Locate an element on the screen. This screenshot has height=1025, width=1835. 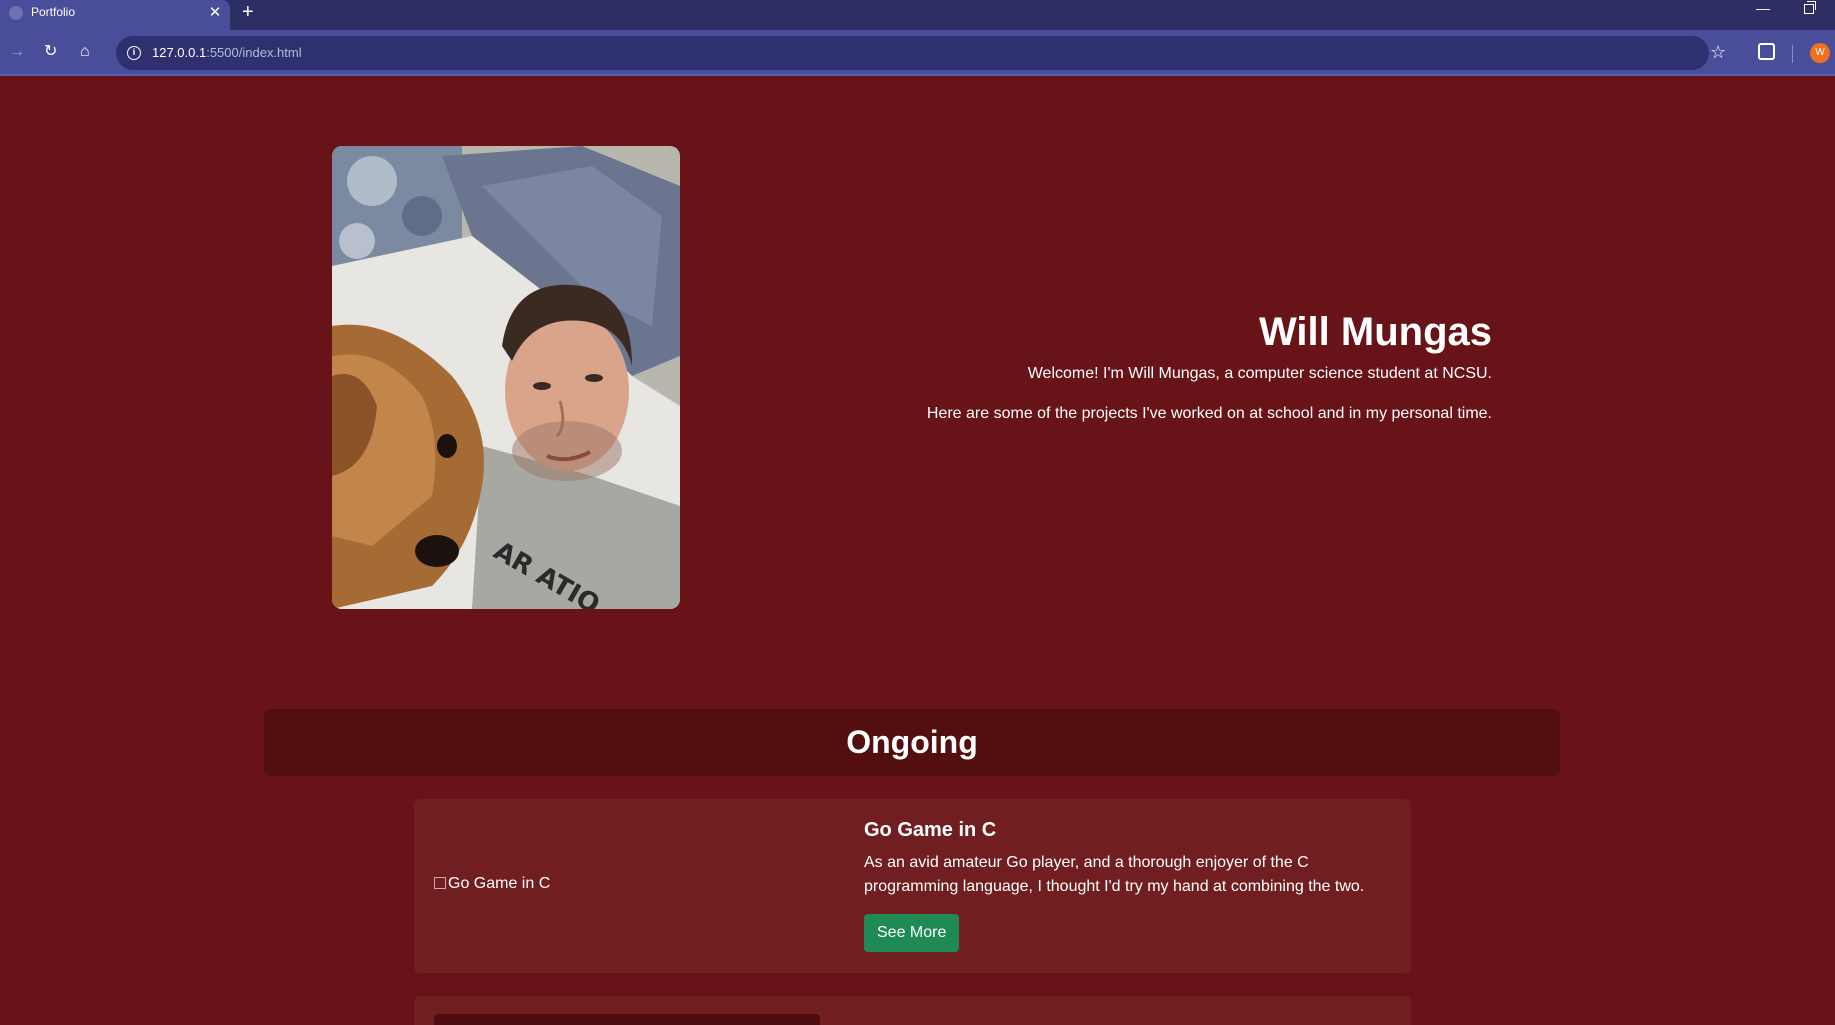
section-title: Ongoing is located at coordinates (912, 742).